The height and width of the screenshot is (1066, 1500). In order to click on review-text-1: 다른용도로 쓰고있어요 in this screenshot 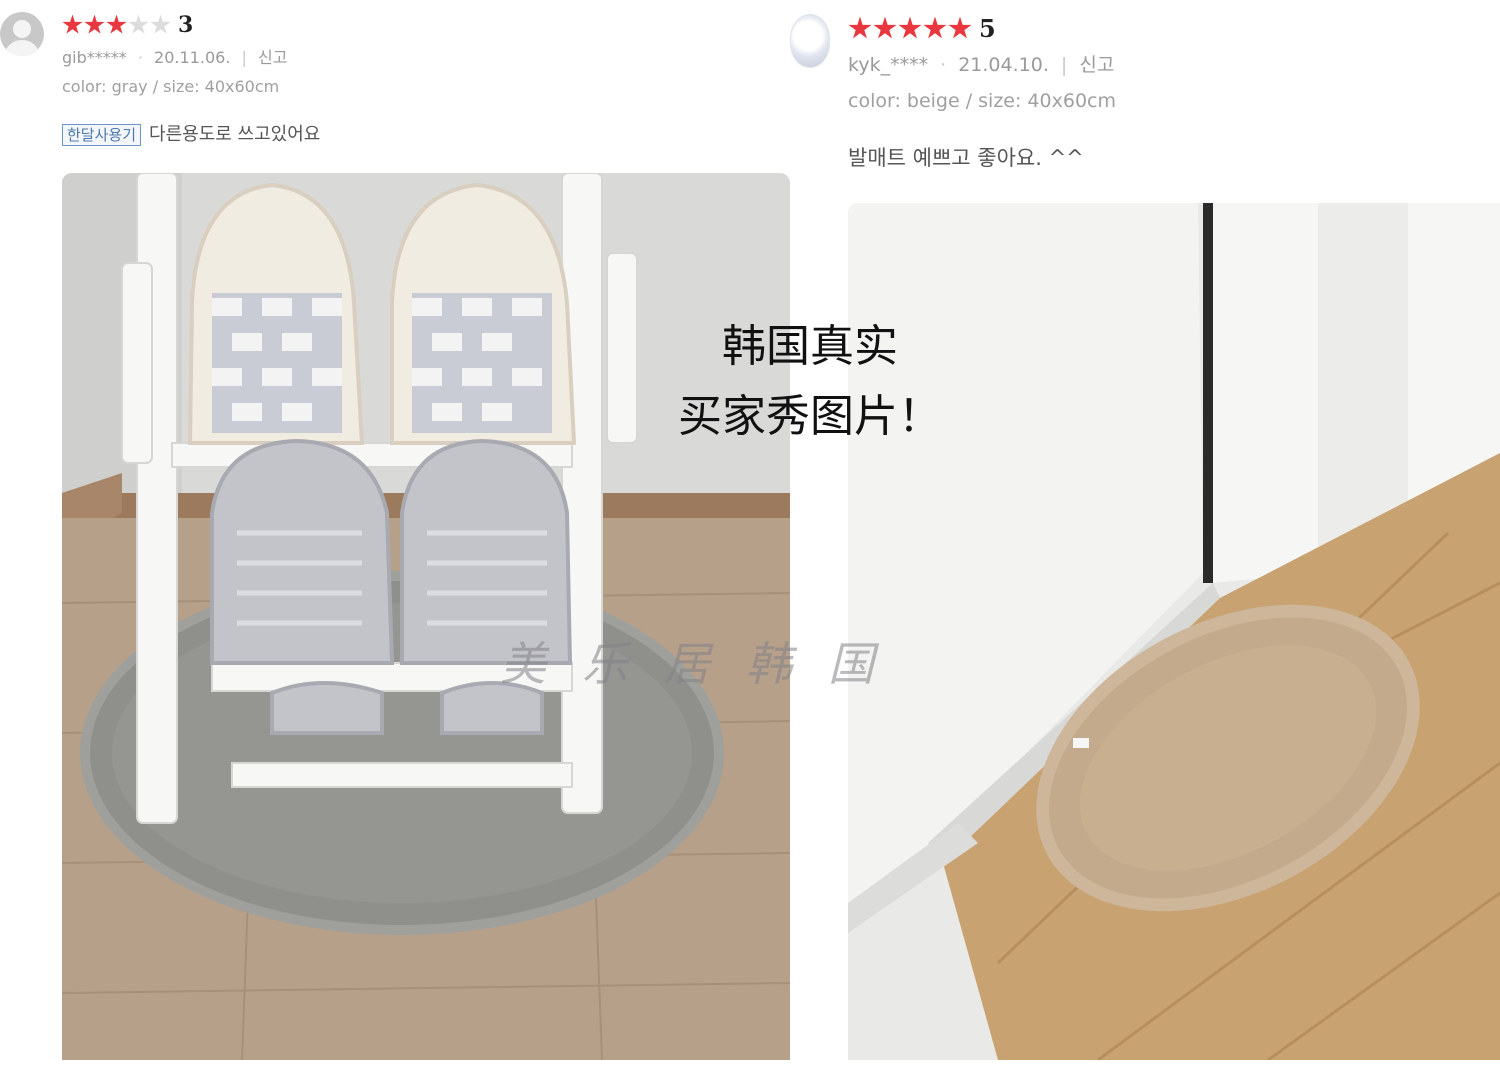, I will do `click(235, 134)`.